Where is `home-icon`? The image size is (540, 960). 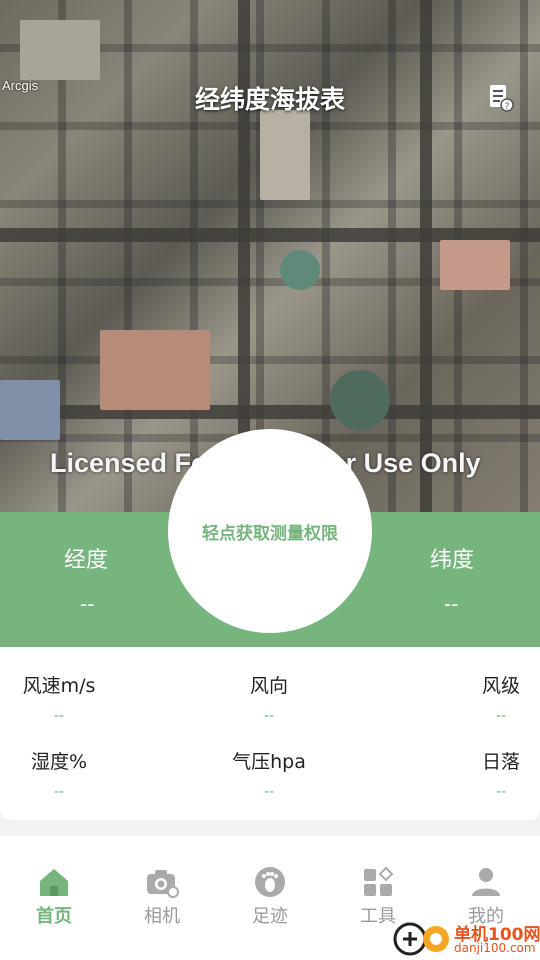 home-icon is located at coordinates (54, 882).